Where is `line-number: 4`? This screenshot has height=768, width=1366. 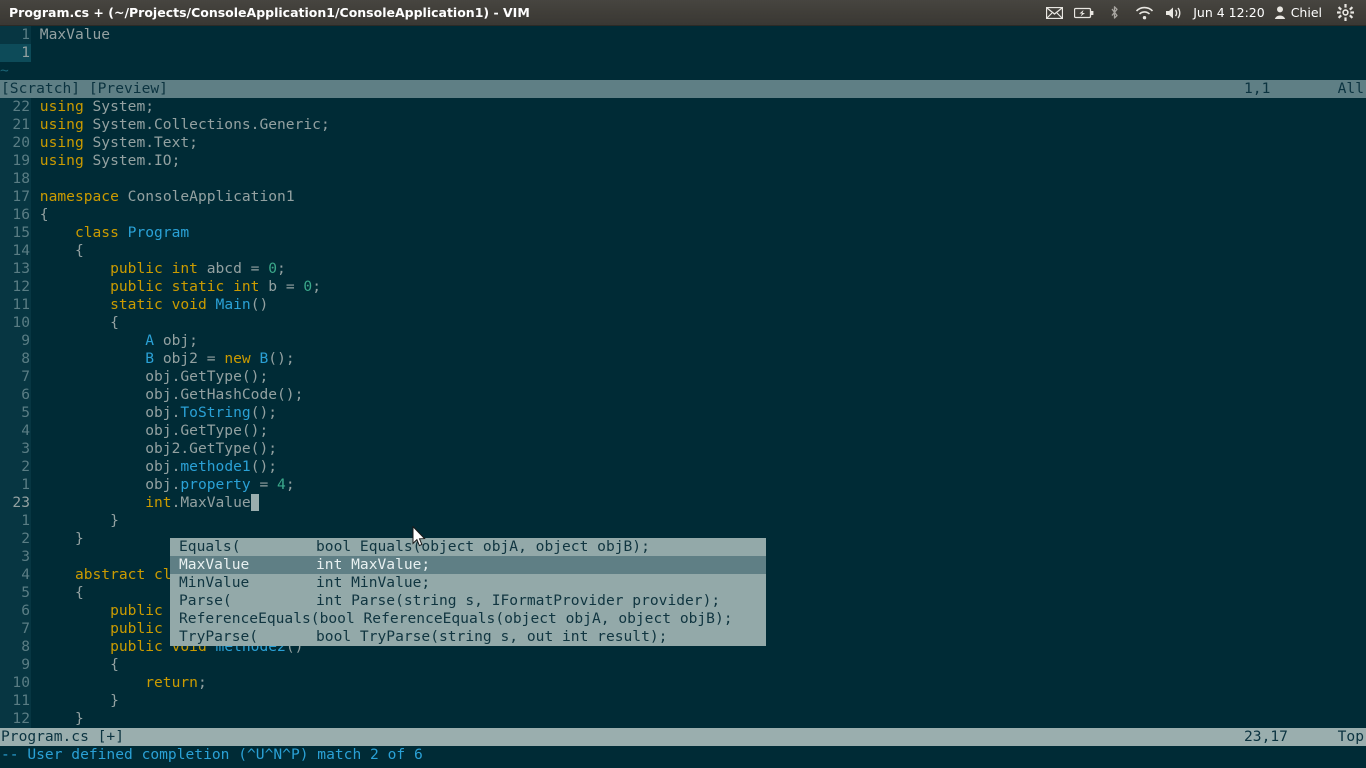
line-number: 4 is located at coordinates (15, 575).